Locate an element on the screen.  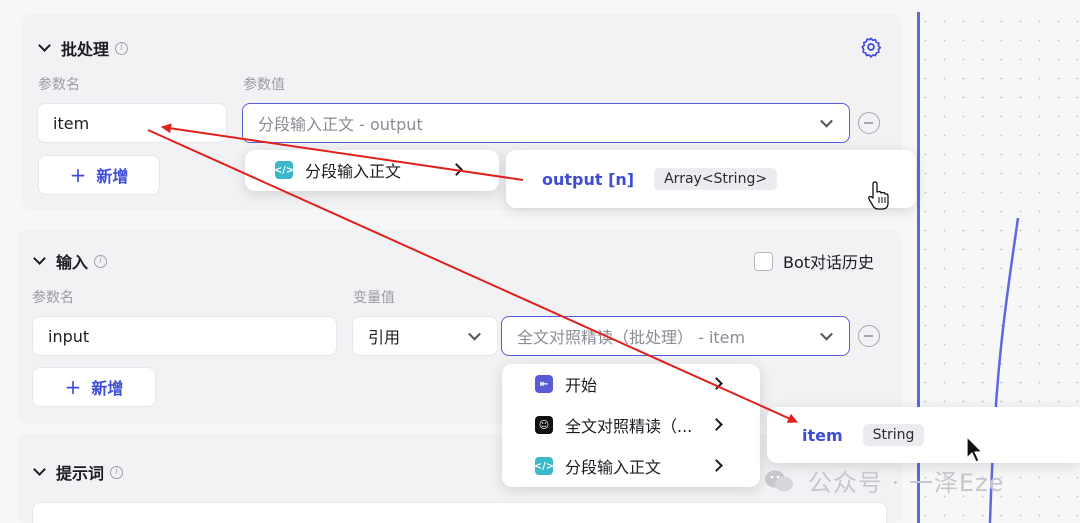
batch-param-value-select: 分段输入正文 - output is located at coordinates (546, 123).